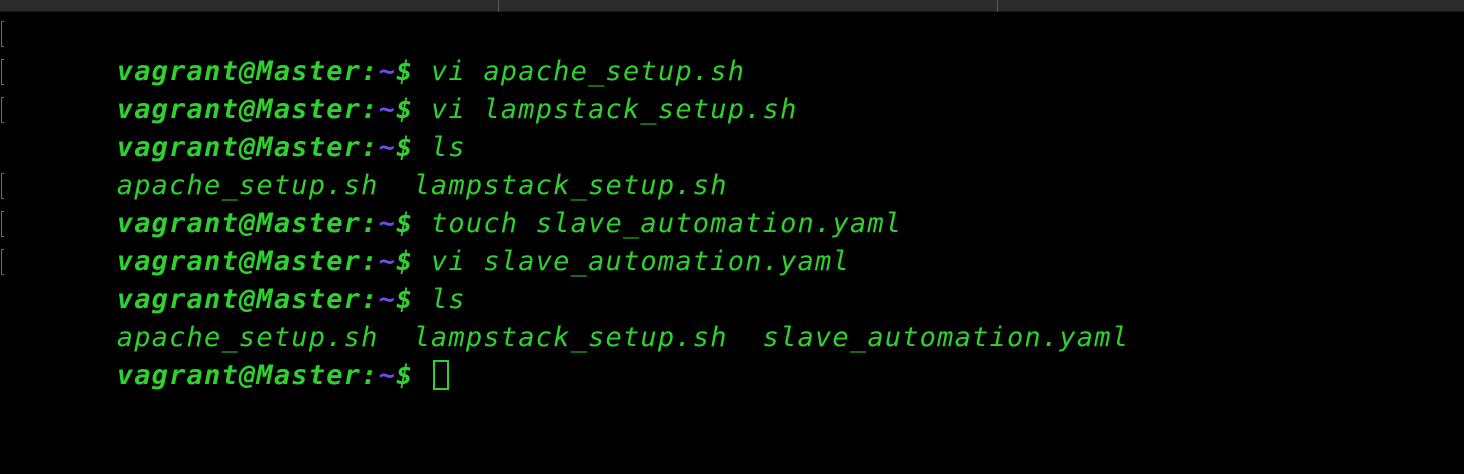 The image size is (1464, 474). What do you see at coordinates (247, 375) in the screenshot?
I see `prompt-user-host: vagrant@Master:` at bounding box center [247, 375].